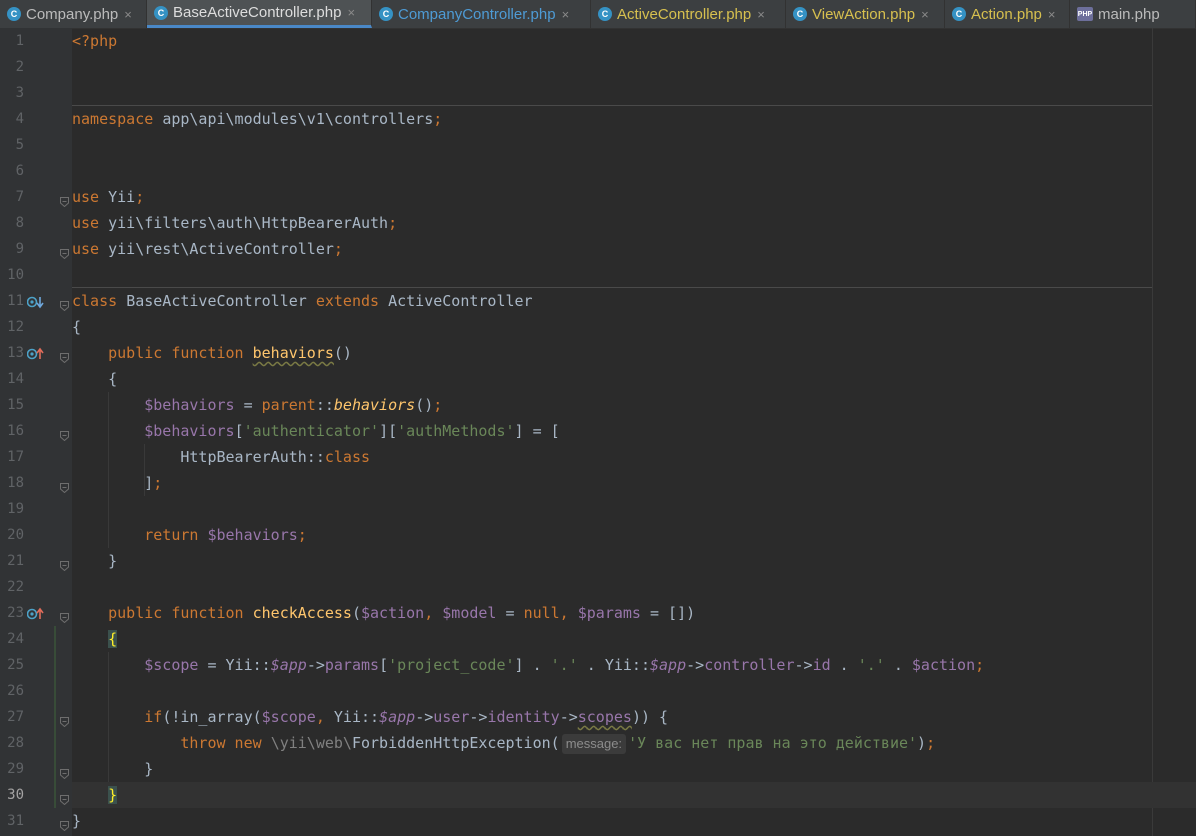 This screenshot has width=1196, height=836. Describe the element at coordinates (212, 353) in the screenshot. I see `code-text: public function behaviors()` at that location.